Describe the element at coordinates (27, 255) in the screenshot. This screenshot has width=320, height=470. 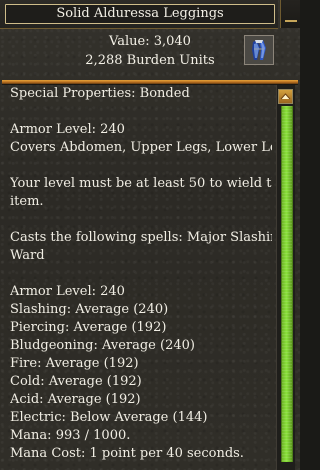
I see `detail-line-spells-continued: Ward` at that location.